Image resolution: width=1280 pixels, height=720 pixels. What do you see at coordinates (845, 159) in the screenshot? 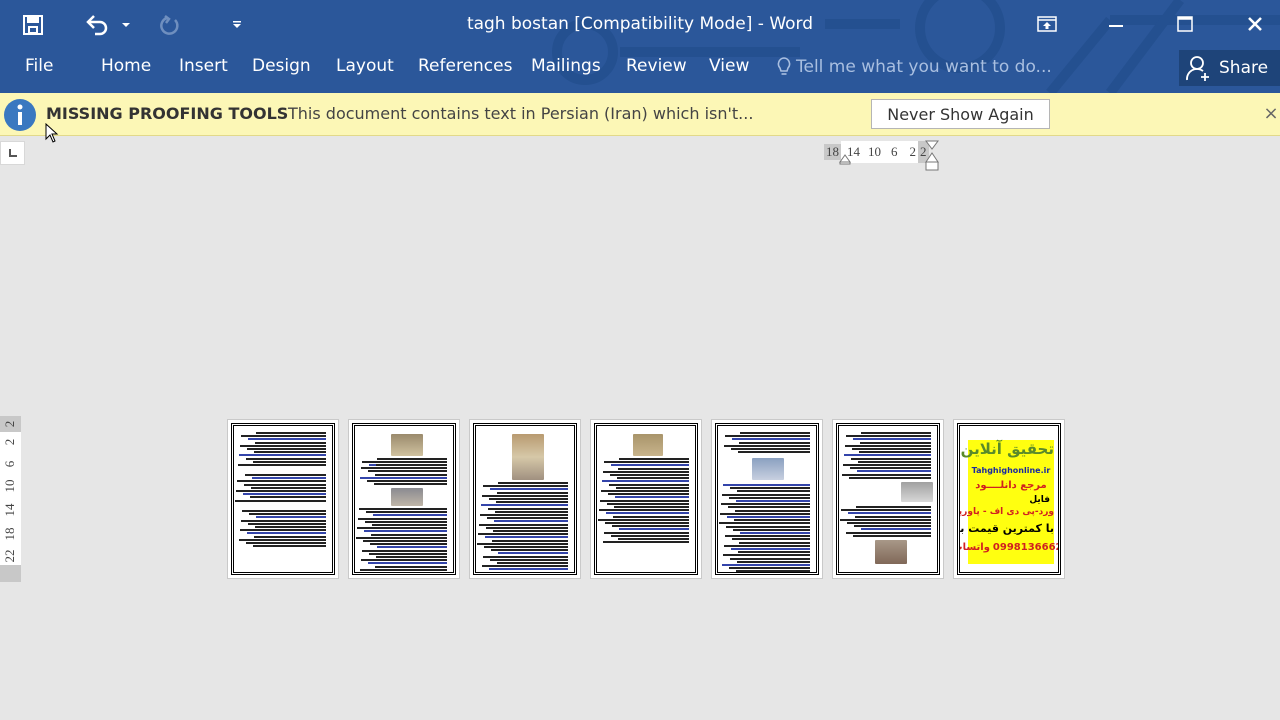
I see `left-indent-marker` at bounding box center [845, 159].